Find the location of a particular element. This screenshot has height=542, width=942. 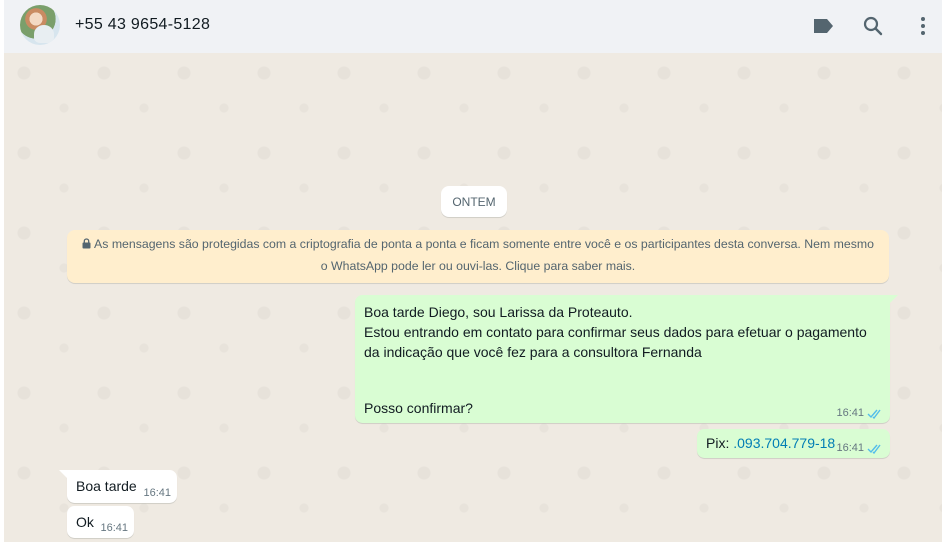

incoming-message: Boa tarde 16:41 is located at coordinates (118, 486).